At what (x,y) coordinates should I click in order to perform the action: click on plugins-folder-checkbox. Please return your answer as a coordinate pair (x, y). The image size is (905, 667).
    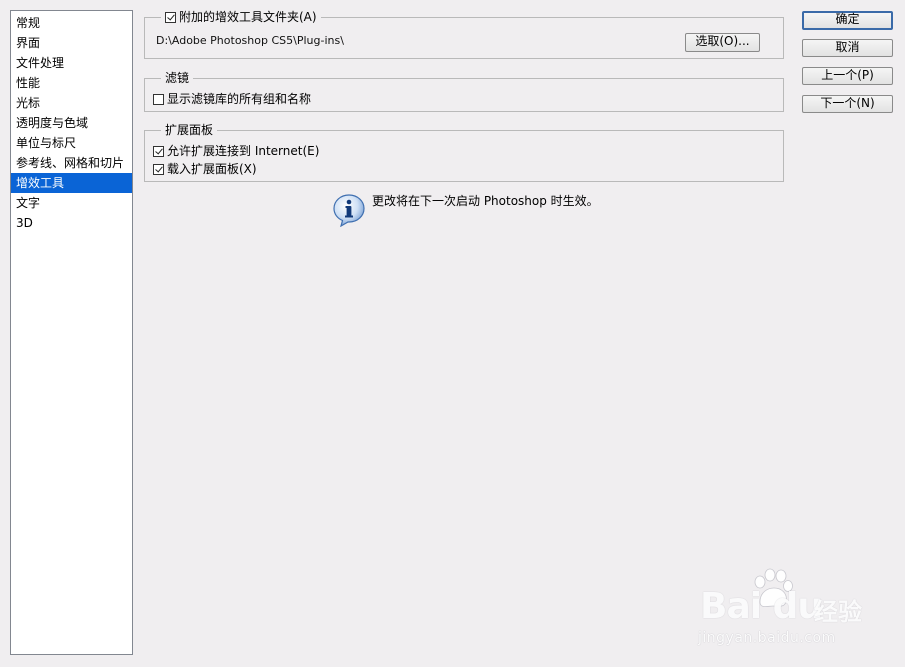
    Looking at the image, I should click on (170, 17).